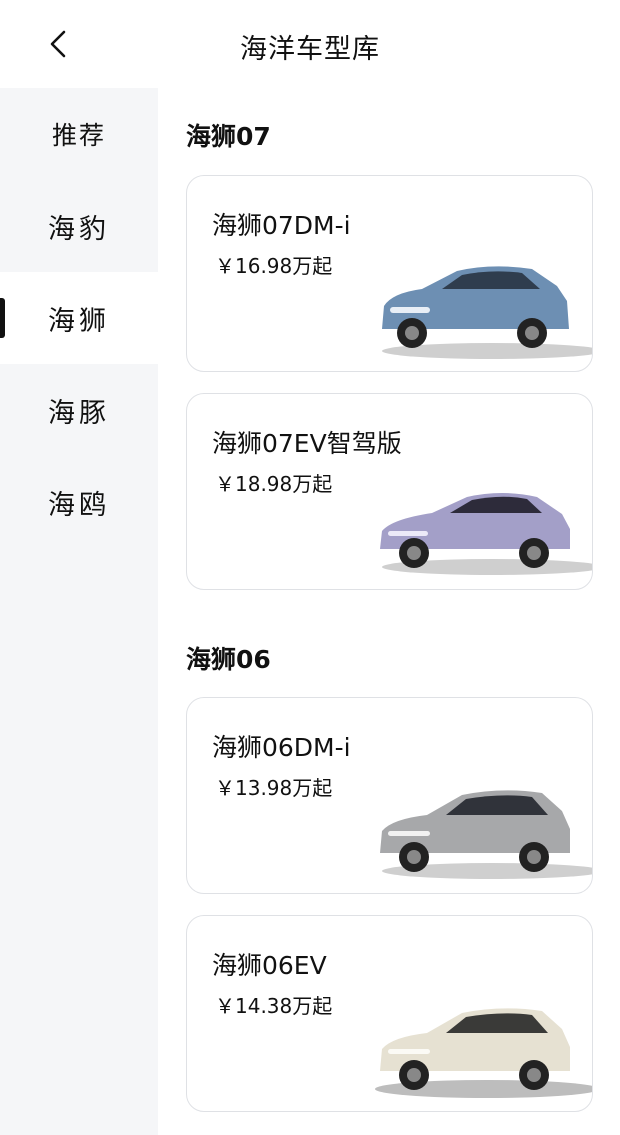 The height and width of the screenshot is (1135, 620). I want to click on model-price: ￥14.38万起, so click(274, 1006).